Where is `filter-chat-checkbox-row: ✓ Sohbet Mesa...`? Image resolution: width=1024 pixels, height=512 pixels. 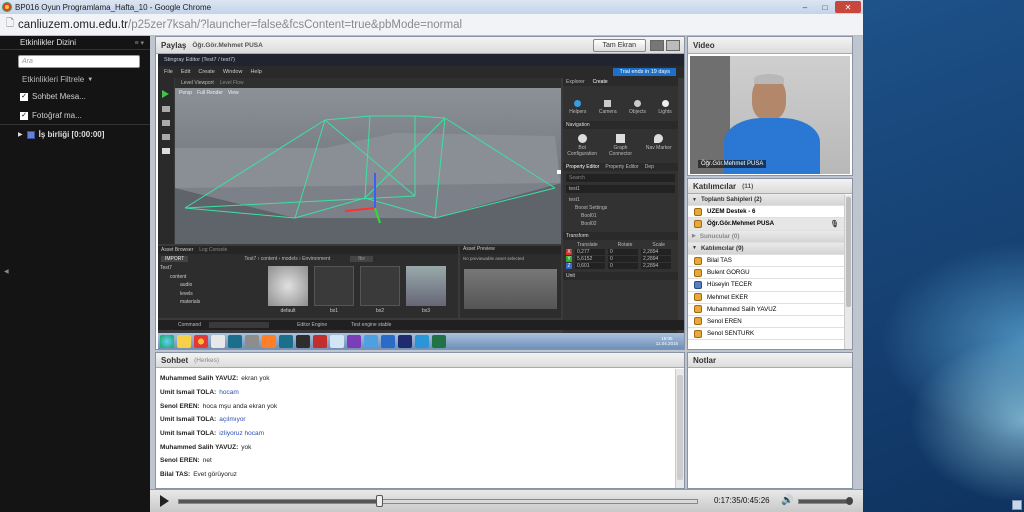 filter-chat-checkbox-row: ✓ Sohbet Mesa... is located at coordinates (85, 96).